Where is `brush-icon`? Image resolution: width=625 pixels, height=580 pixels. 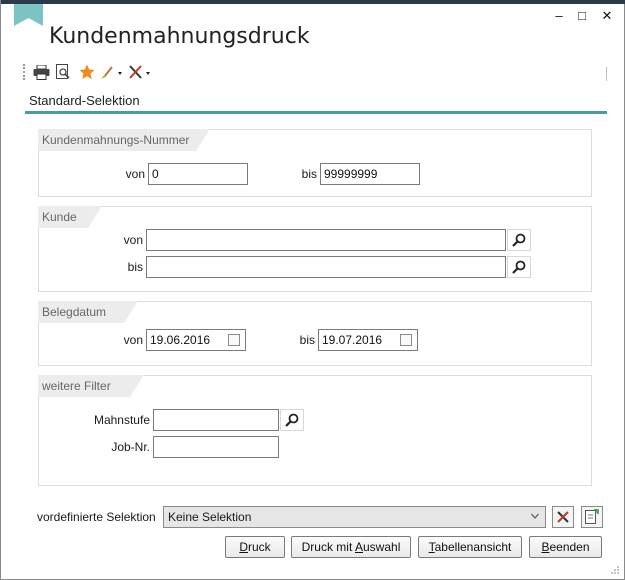 brush-icon is located at coordinates (112, 72).